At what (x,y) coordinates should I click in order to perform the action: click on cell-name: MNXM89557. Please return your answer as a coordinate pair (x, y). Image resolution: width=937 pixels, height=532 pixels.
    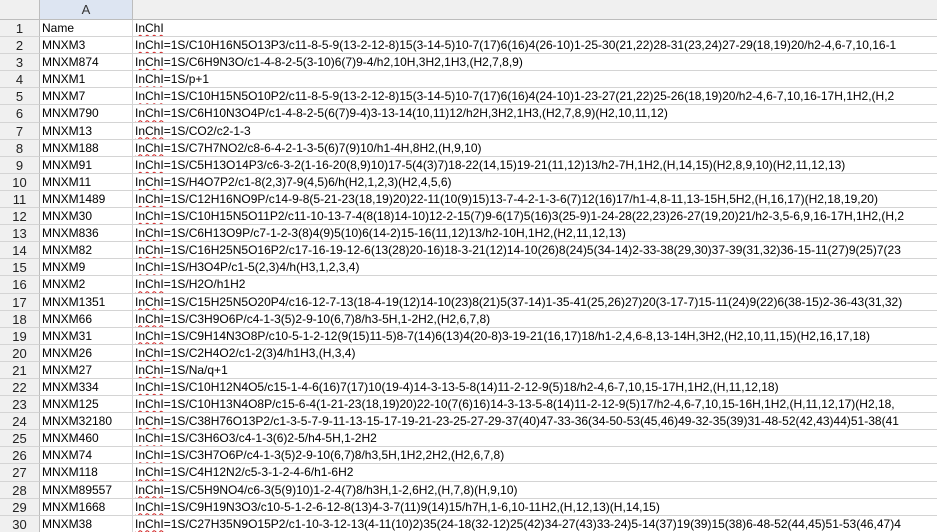
    Looking at the image, I should click on (86, 490).